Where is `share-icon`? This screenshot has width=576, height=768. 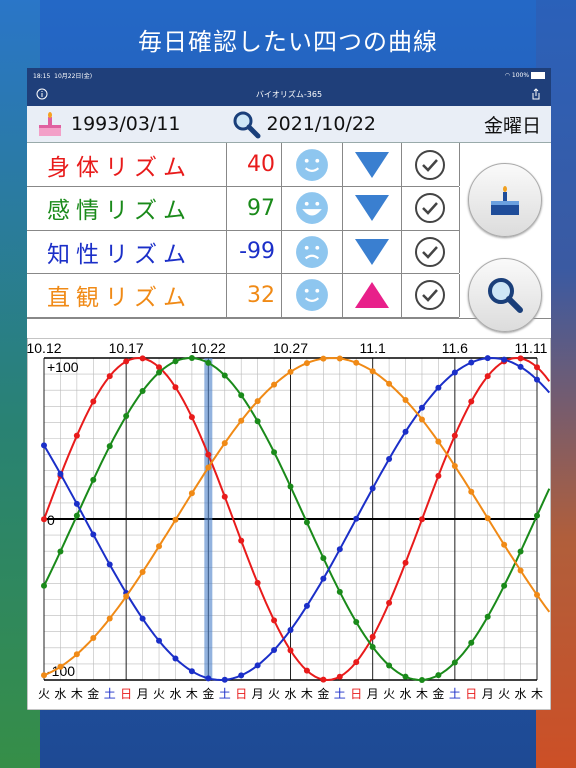 share-icon is located at coordinates (536, 94).